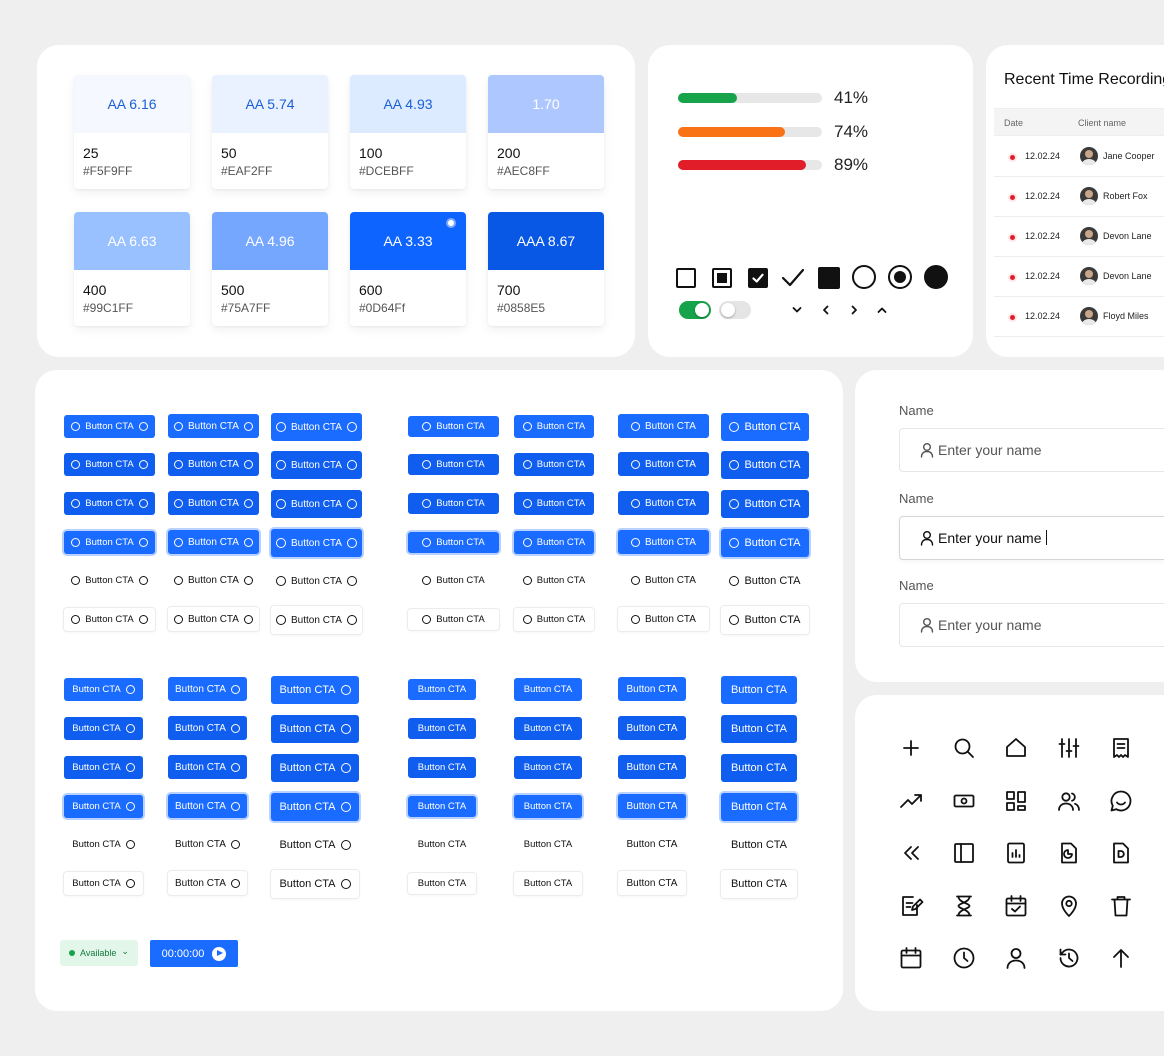 Image resolution: width=1164 pixels, height=1056 pixels. Describe the element at coordinates (882, 310) in the screenshot. I see `chevron-up-icon` at that location.